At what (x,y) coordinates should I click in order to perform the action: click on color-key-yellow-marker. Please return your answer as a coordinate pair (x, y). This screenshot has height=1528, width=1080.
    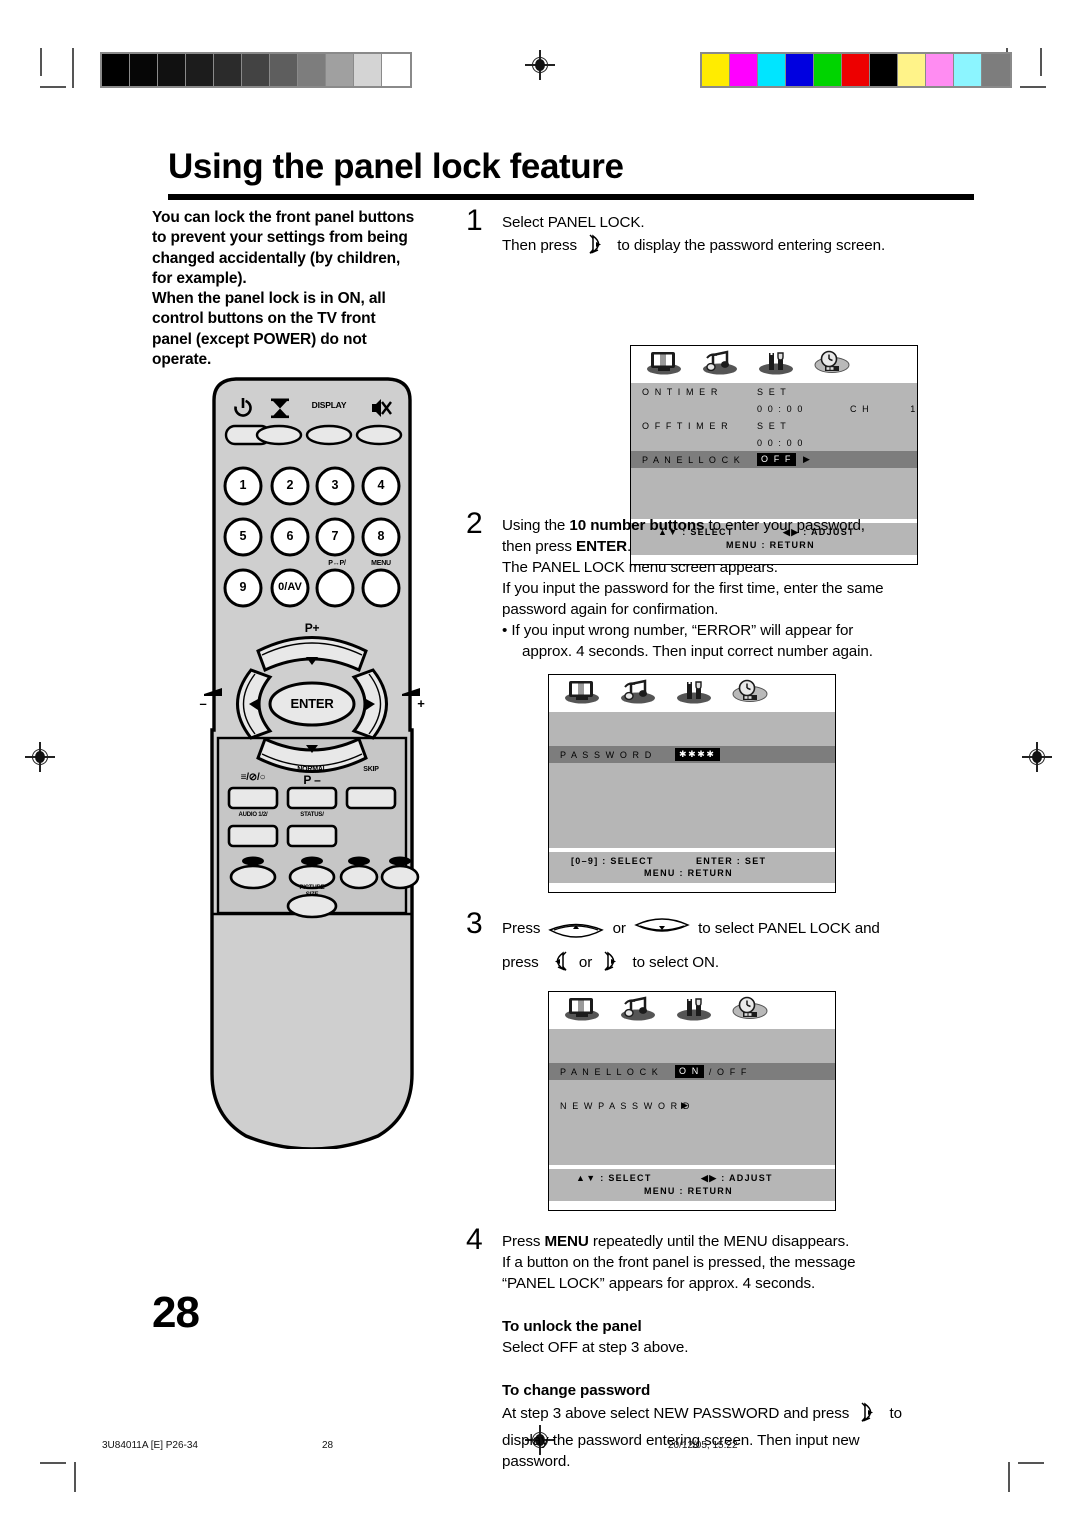
    Looking at the image, I should click on (359, 861).